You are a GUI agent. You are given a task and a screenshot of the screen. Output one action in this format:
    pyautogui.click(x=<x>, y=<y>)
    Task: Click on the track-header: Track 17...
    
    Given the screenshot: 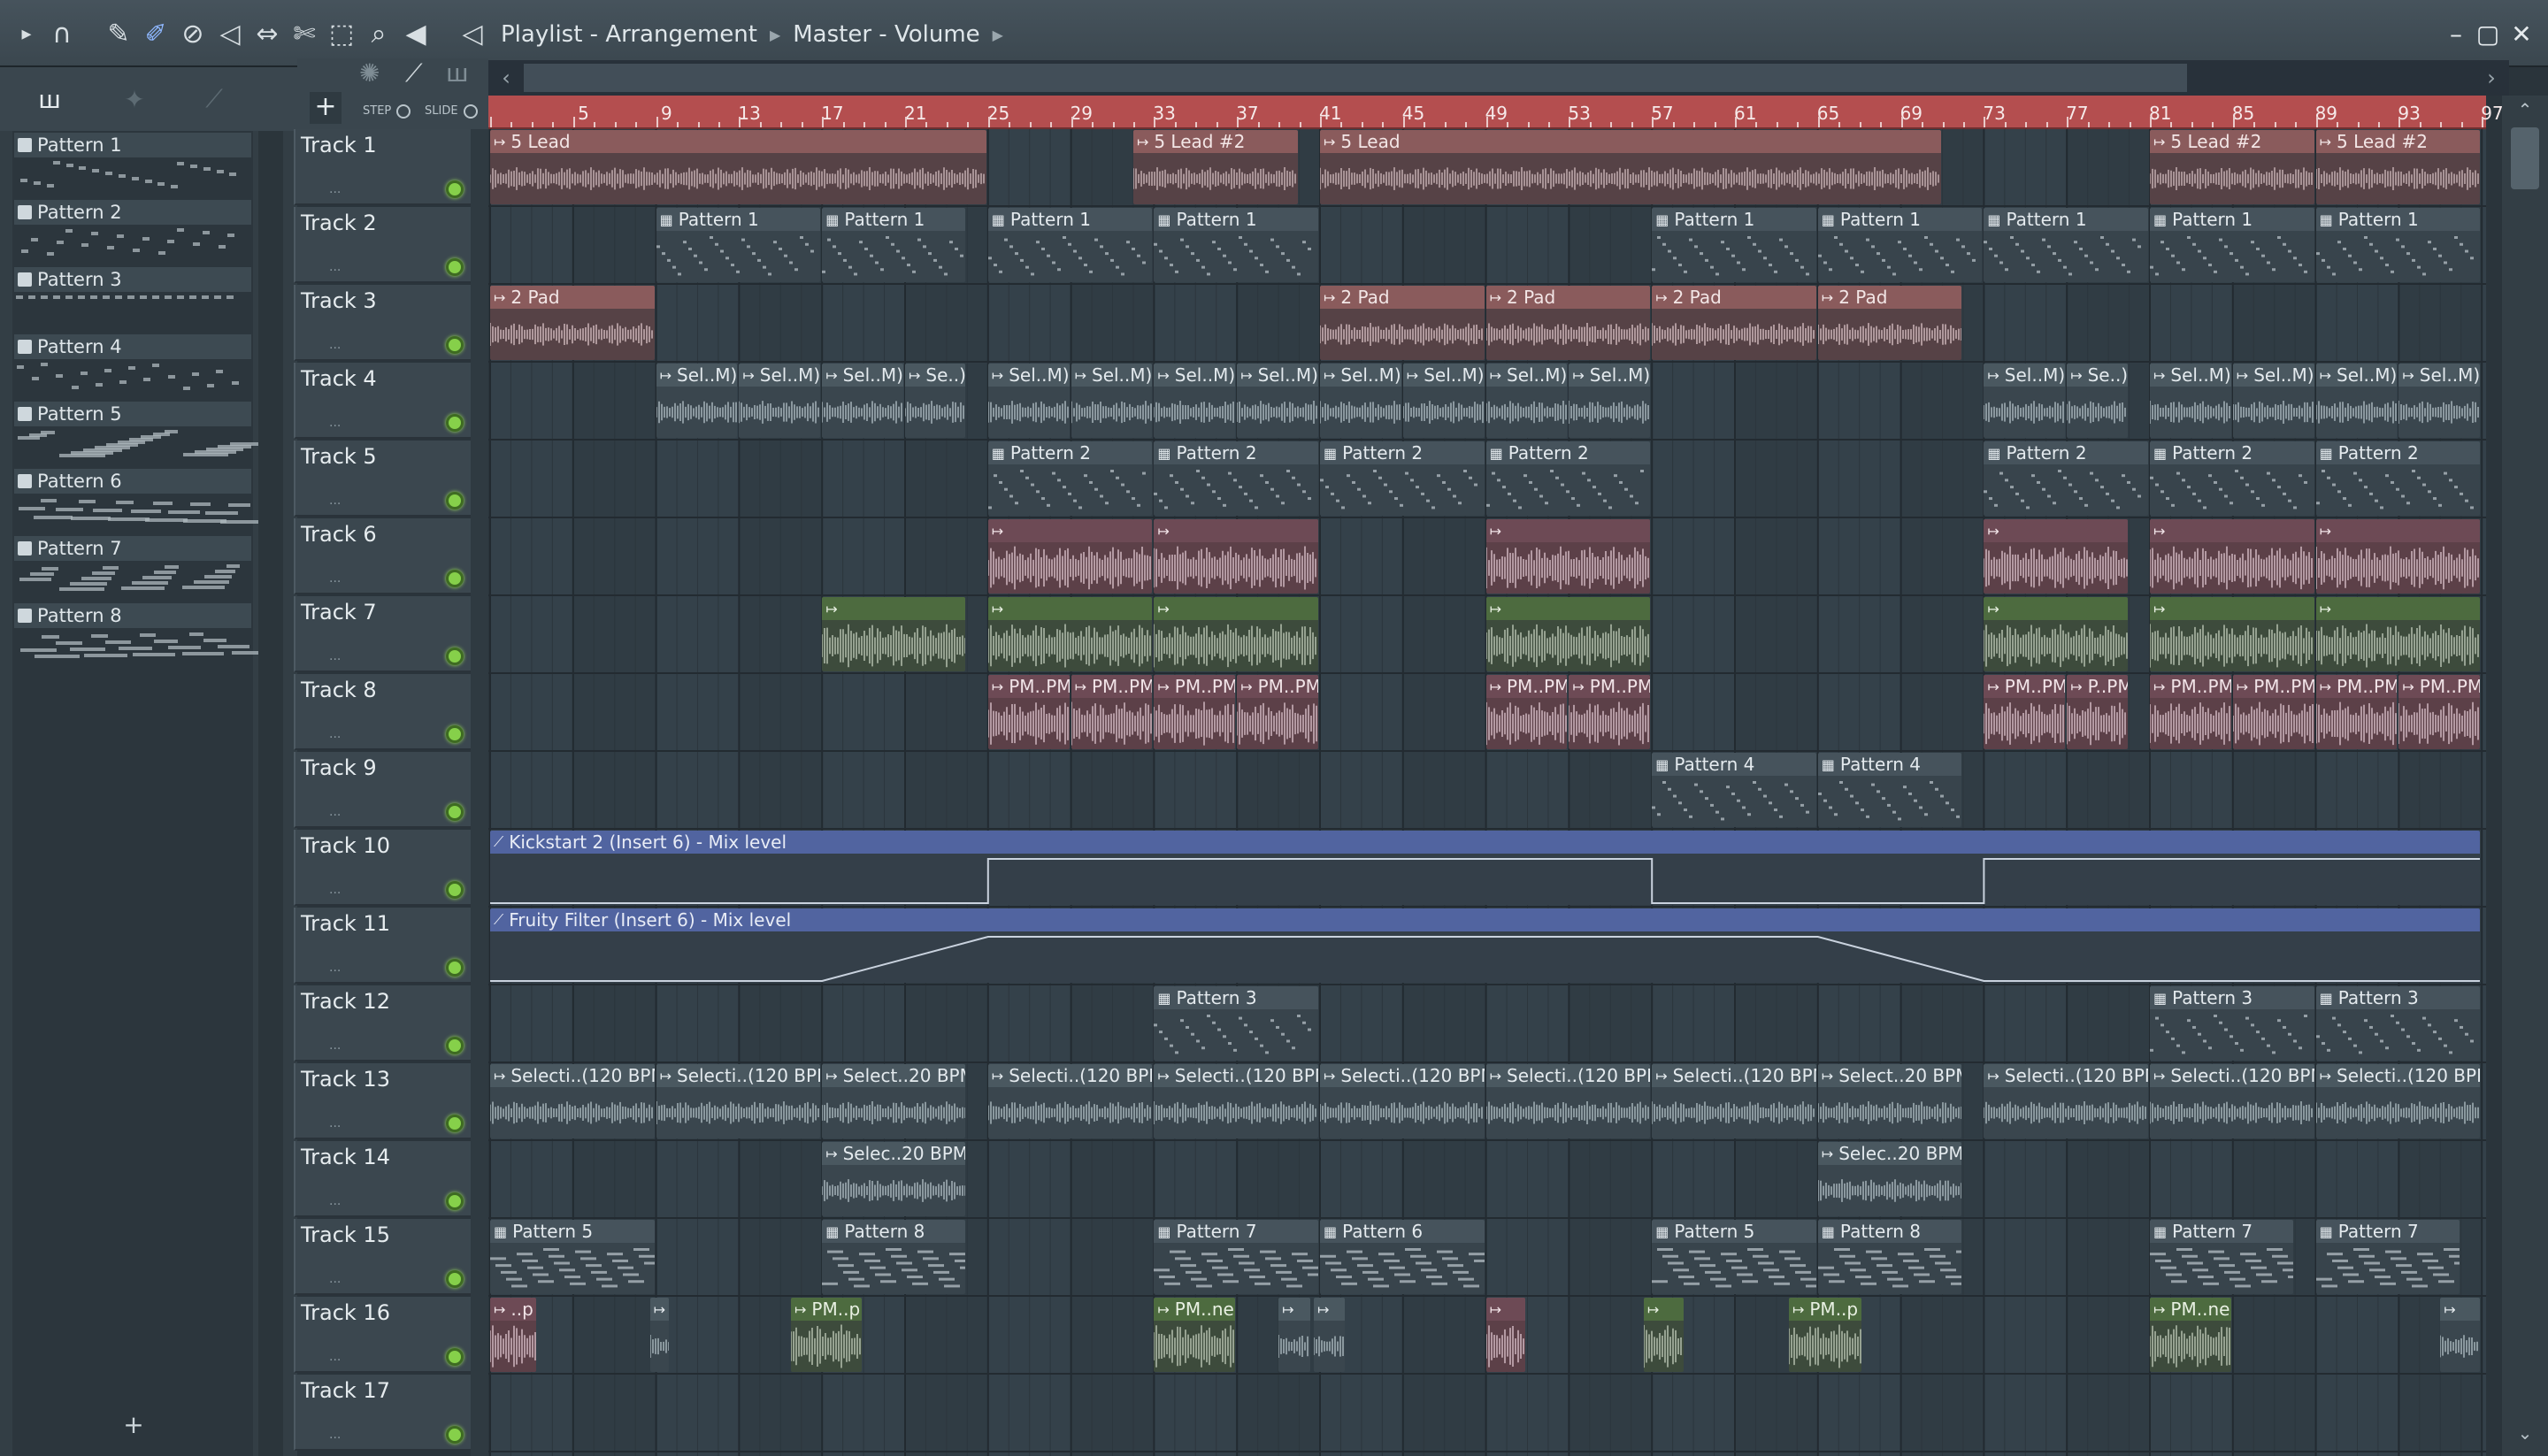 What is the action you would take?
    pyautogui.click(x=382, y=1413)
    